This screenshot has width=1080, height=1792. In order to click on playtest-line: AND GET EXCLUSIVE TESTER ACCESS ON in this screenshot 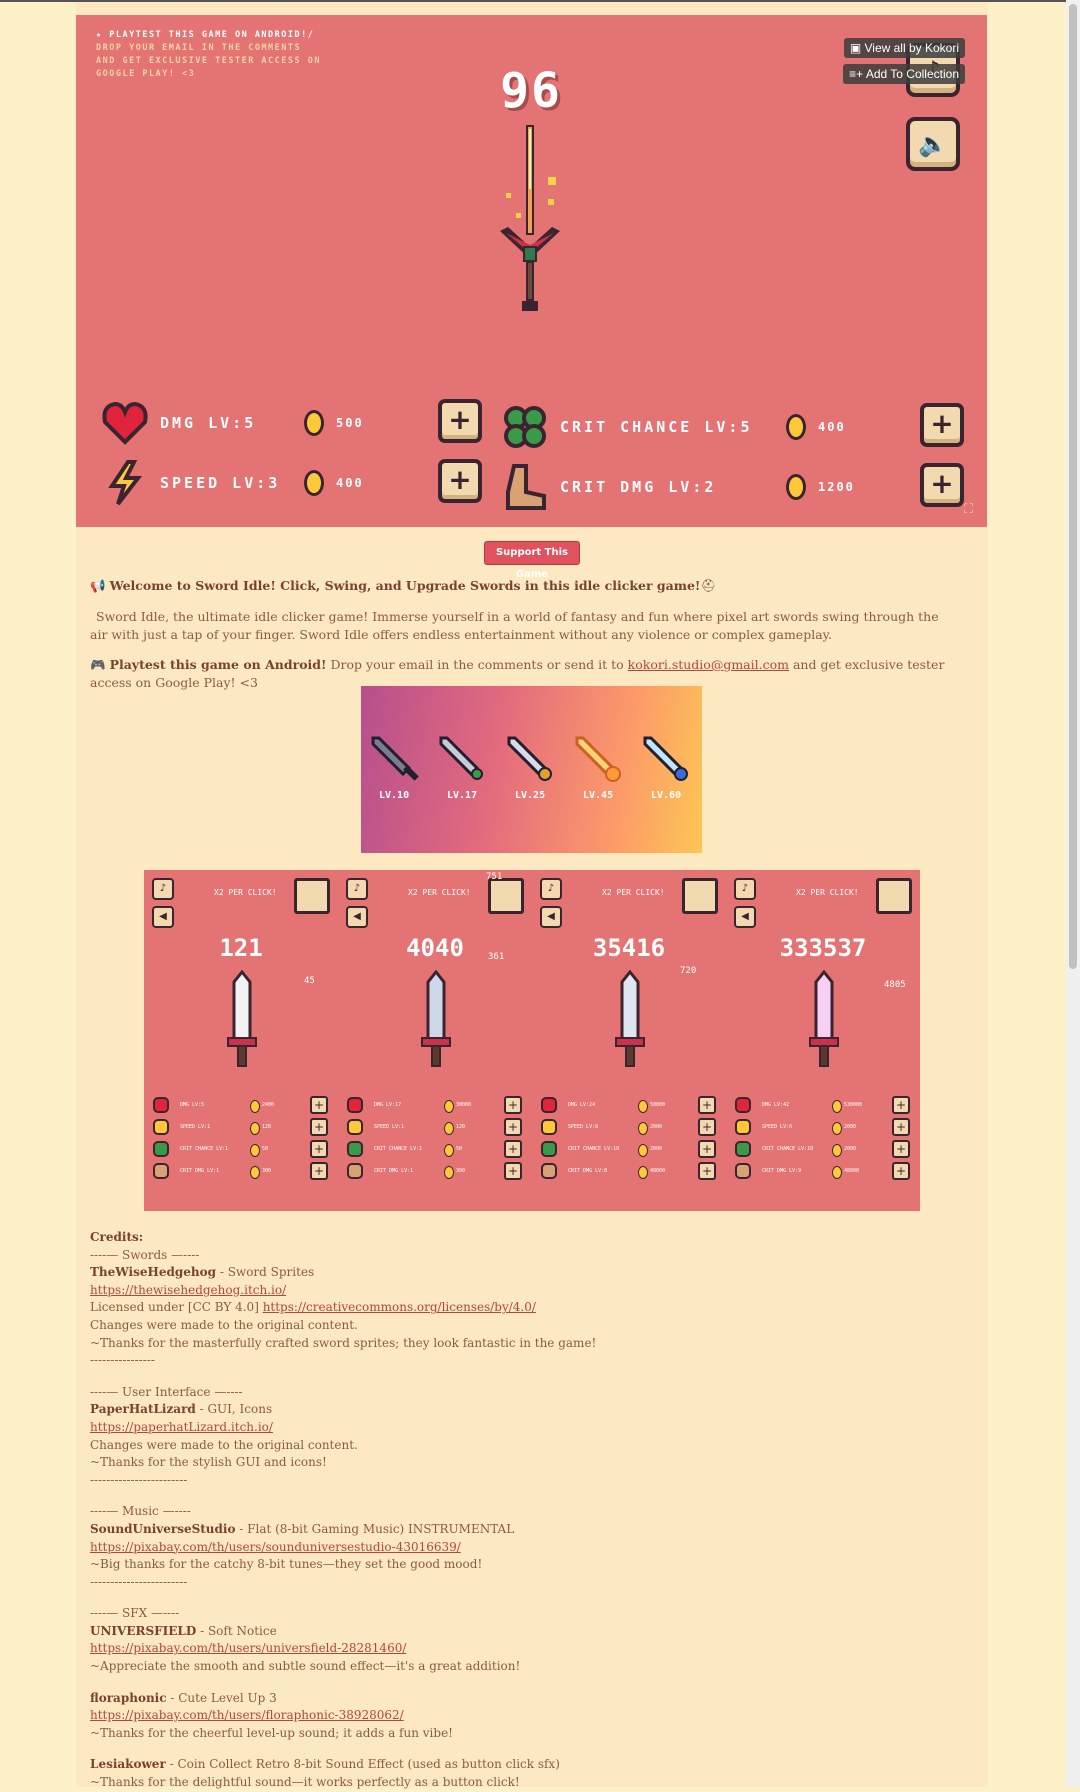, I will do `click(208, 61)`.